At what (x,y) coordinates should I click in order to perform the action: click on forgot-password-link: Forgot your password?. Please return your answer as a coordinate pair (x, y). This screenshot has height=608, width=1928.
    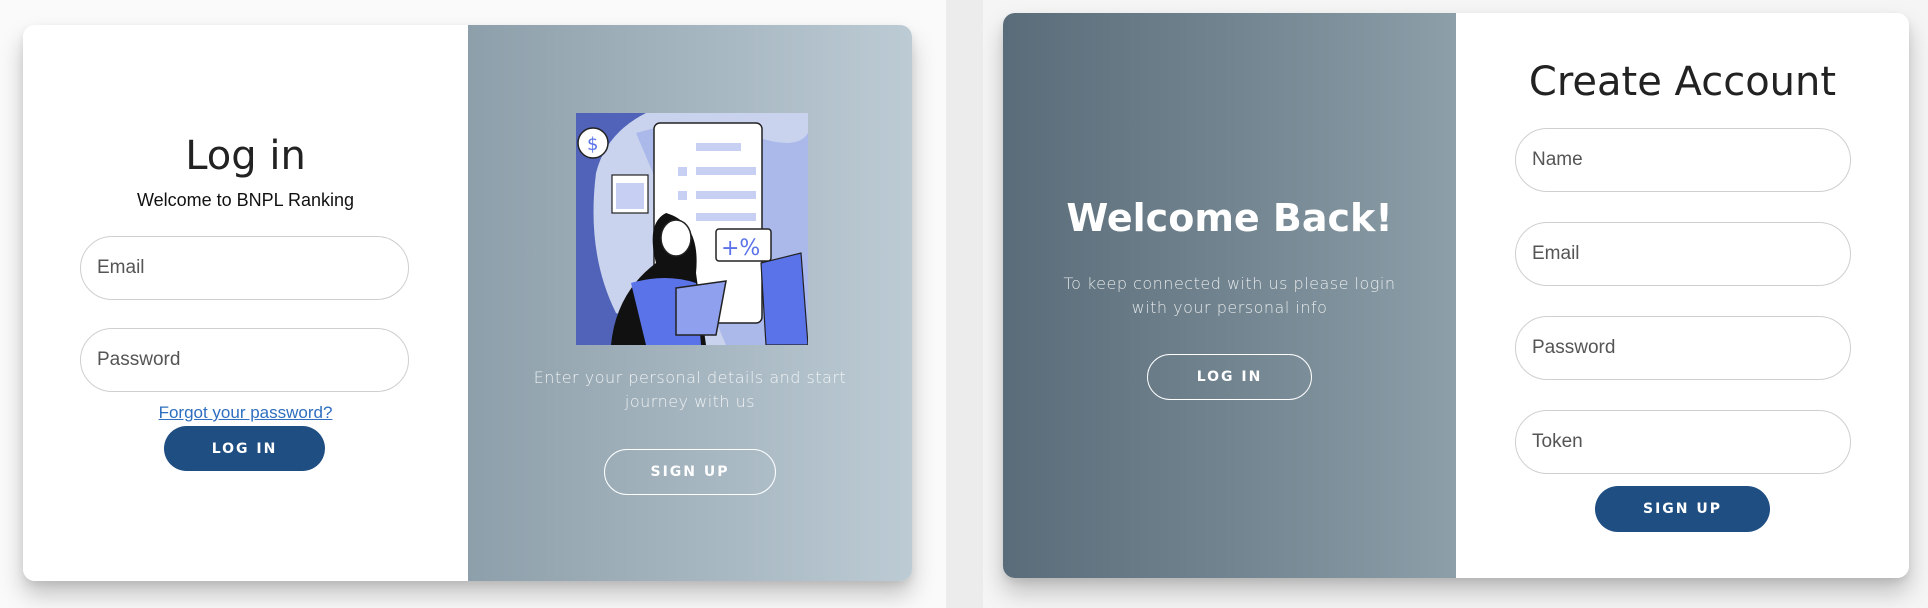
    Looking at the image, I should click on (245, 413).